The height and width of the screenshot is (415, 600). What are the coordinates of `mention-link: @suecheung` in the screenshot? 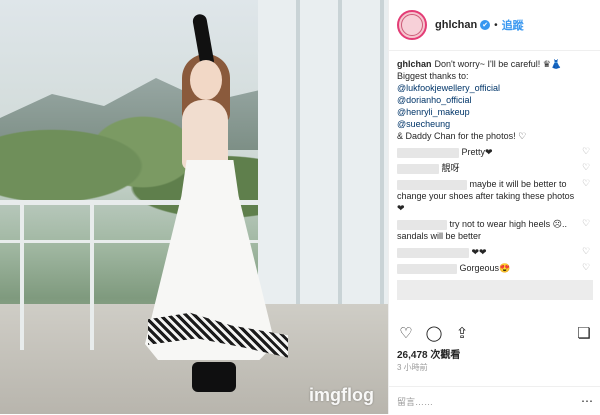 It's located at (495, 124).